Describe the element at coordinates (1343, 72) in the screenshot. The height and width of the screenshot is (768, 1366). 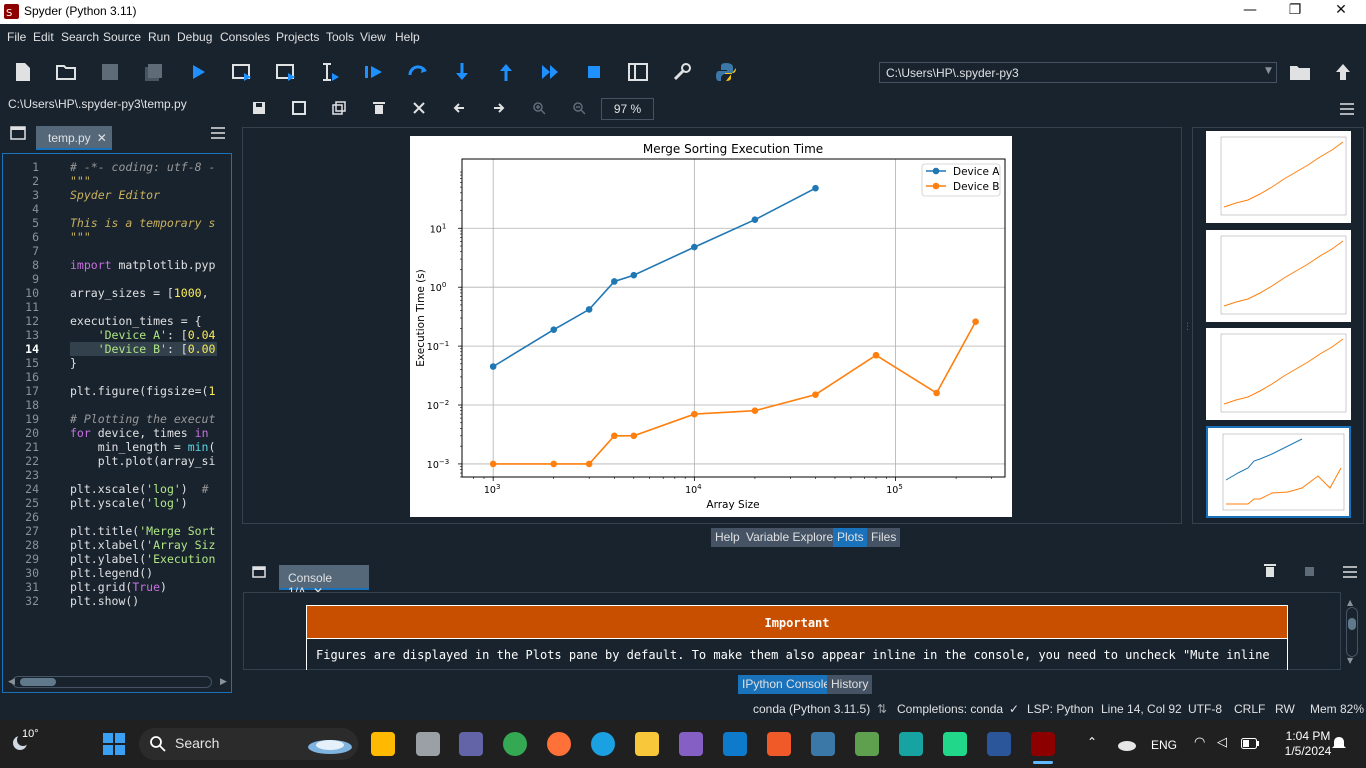
I see `parent-directory-icon` at that location.